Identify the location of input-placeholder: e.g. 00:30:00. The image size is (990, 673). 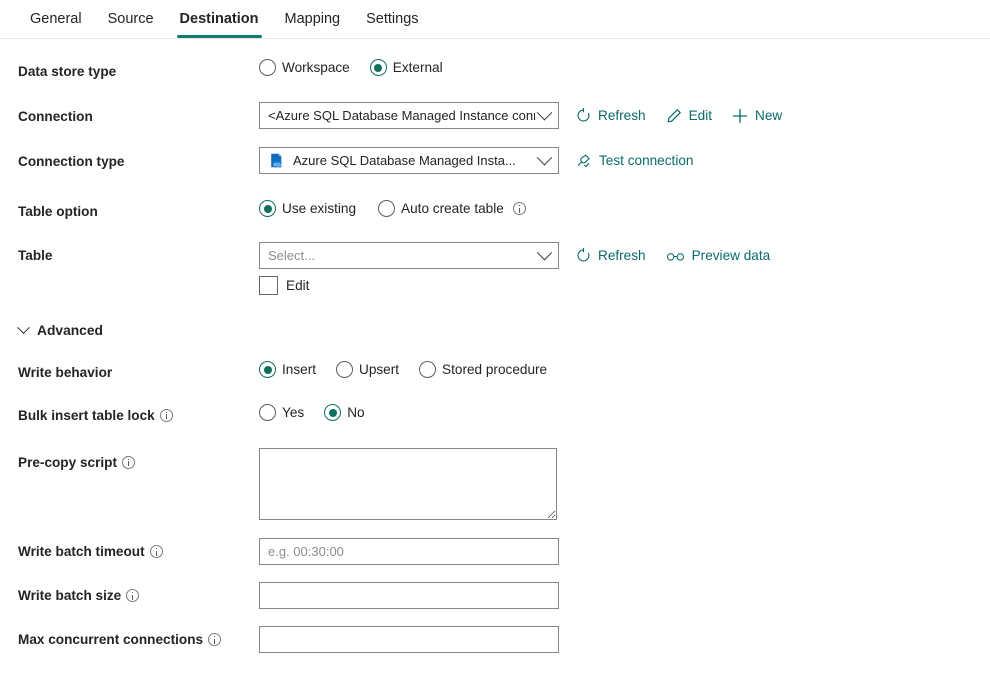
(306, 551).